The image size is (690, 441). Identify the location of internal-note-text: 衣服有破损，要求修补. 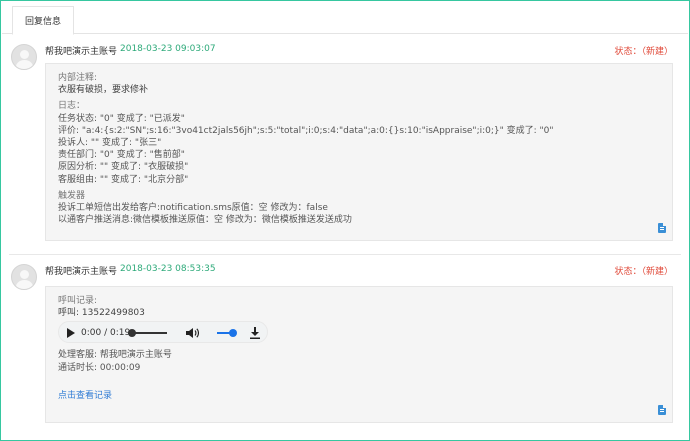
(103, 90).